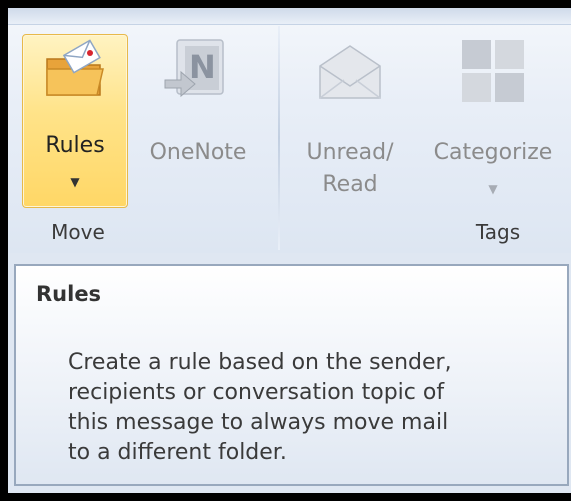 This screenshot has width=571, height=501. I want to click on move-group-label: Move, so click(78, 232).